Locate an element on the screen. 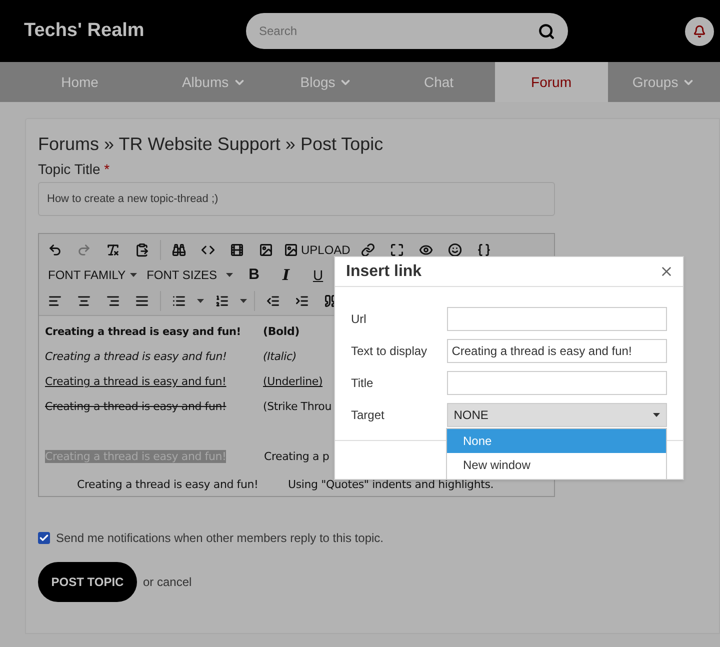 The width and height of the screenshot is (720, 647). upload-button: UPLOAD is located at coordinates (317, 250).